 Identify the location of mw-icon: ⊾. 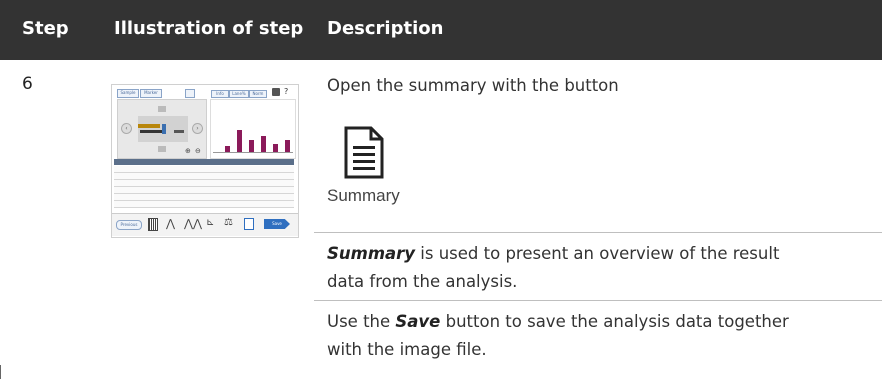
(210, 222).